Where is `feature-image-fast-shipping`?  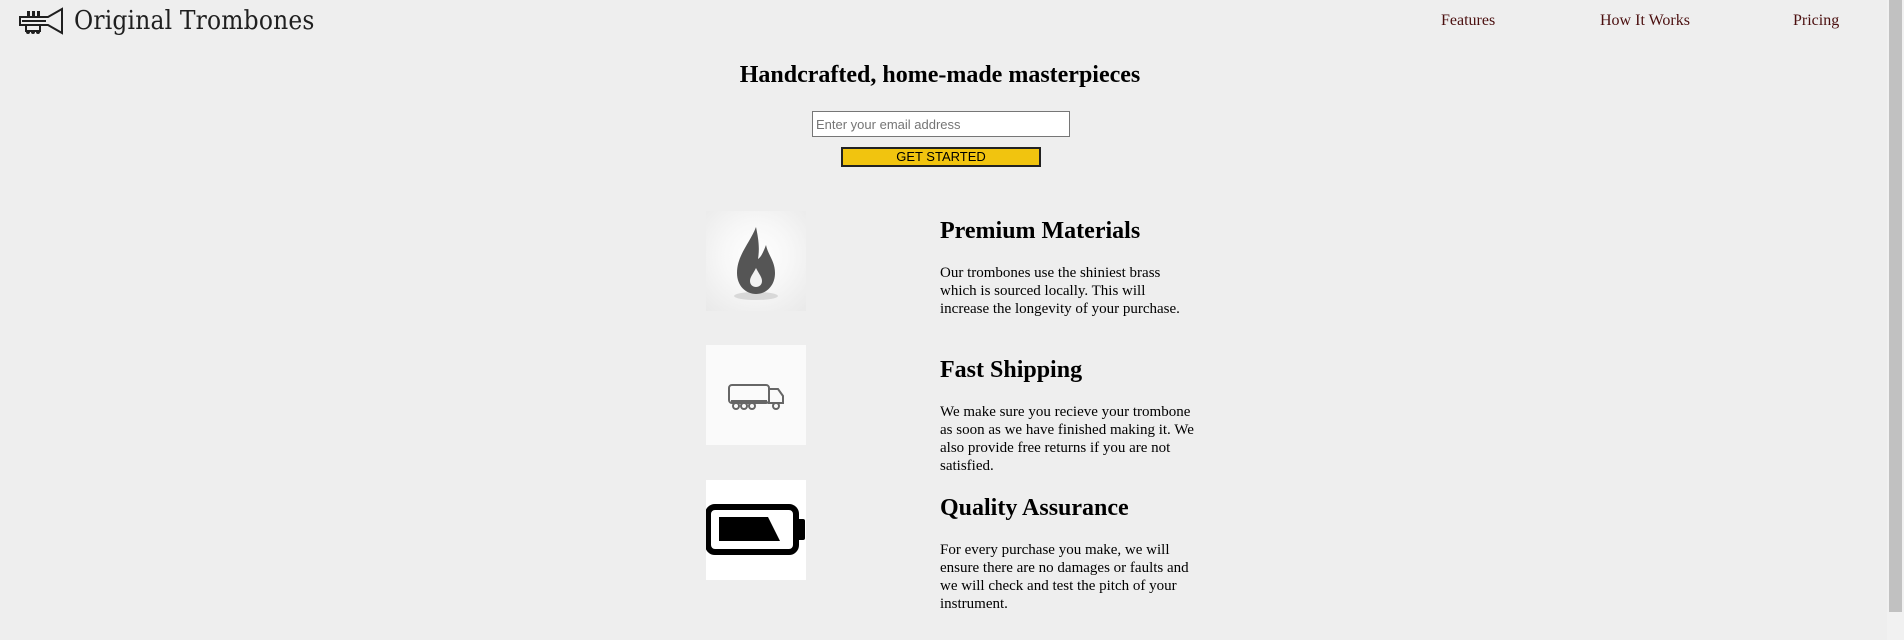 feature-image-fast-shipping is located at coordinates (756, 395).